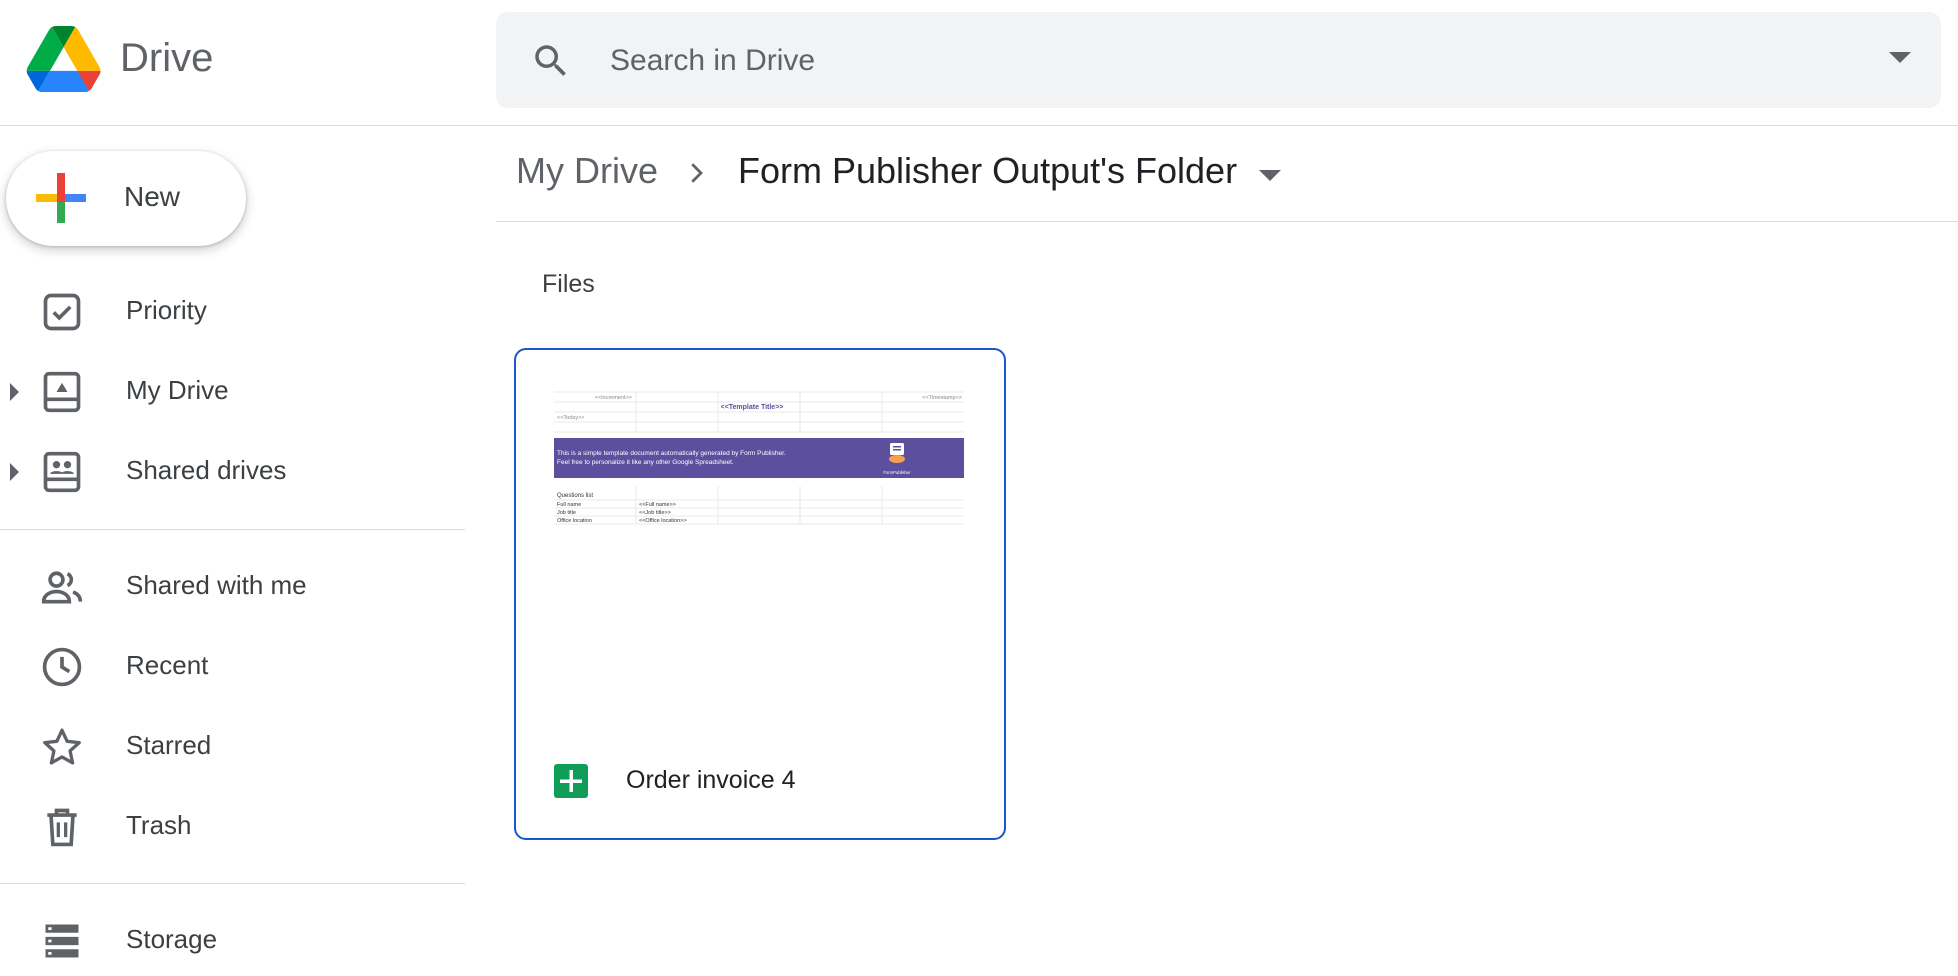 The width and height of the screenshot is (1958, 976). Describe the element at coordinates (1210, 61) in the screenshot. I see `search-input` at that location.